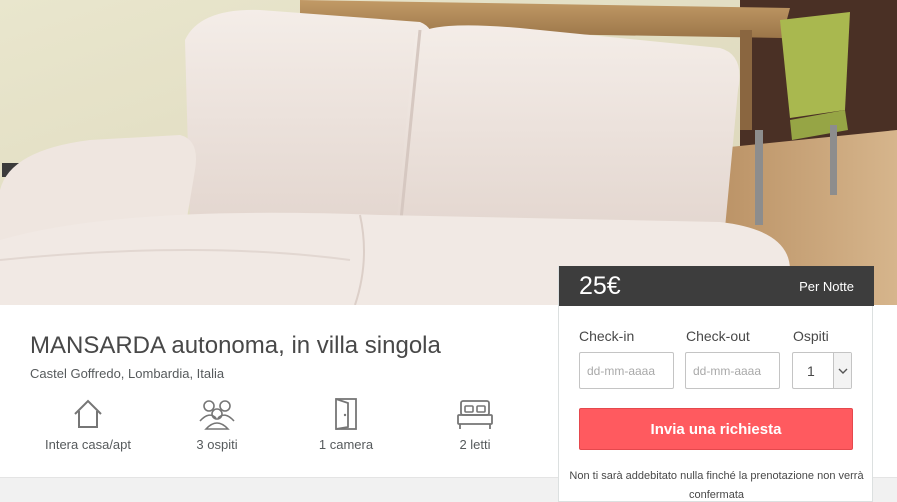  Describe the element at coordinates (811, 336) in the screenshot. I see `guests-label: Ospiti` at that location.